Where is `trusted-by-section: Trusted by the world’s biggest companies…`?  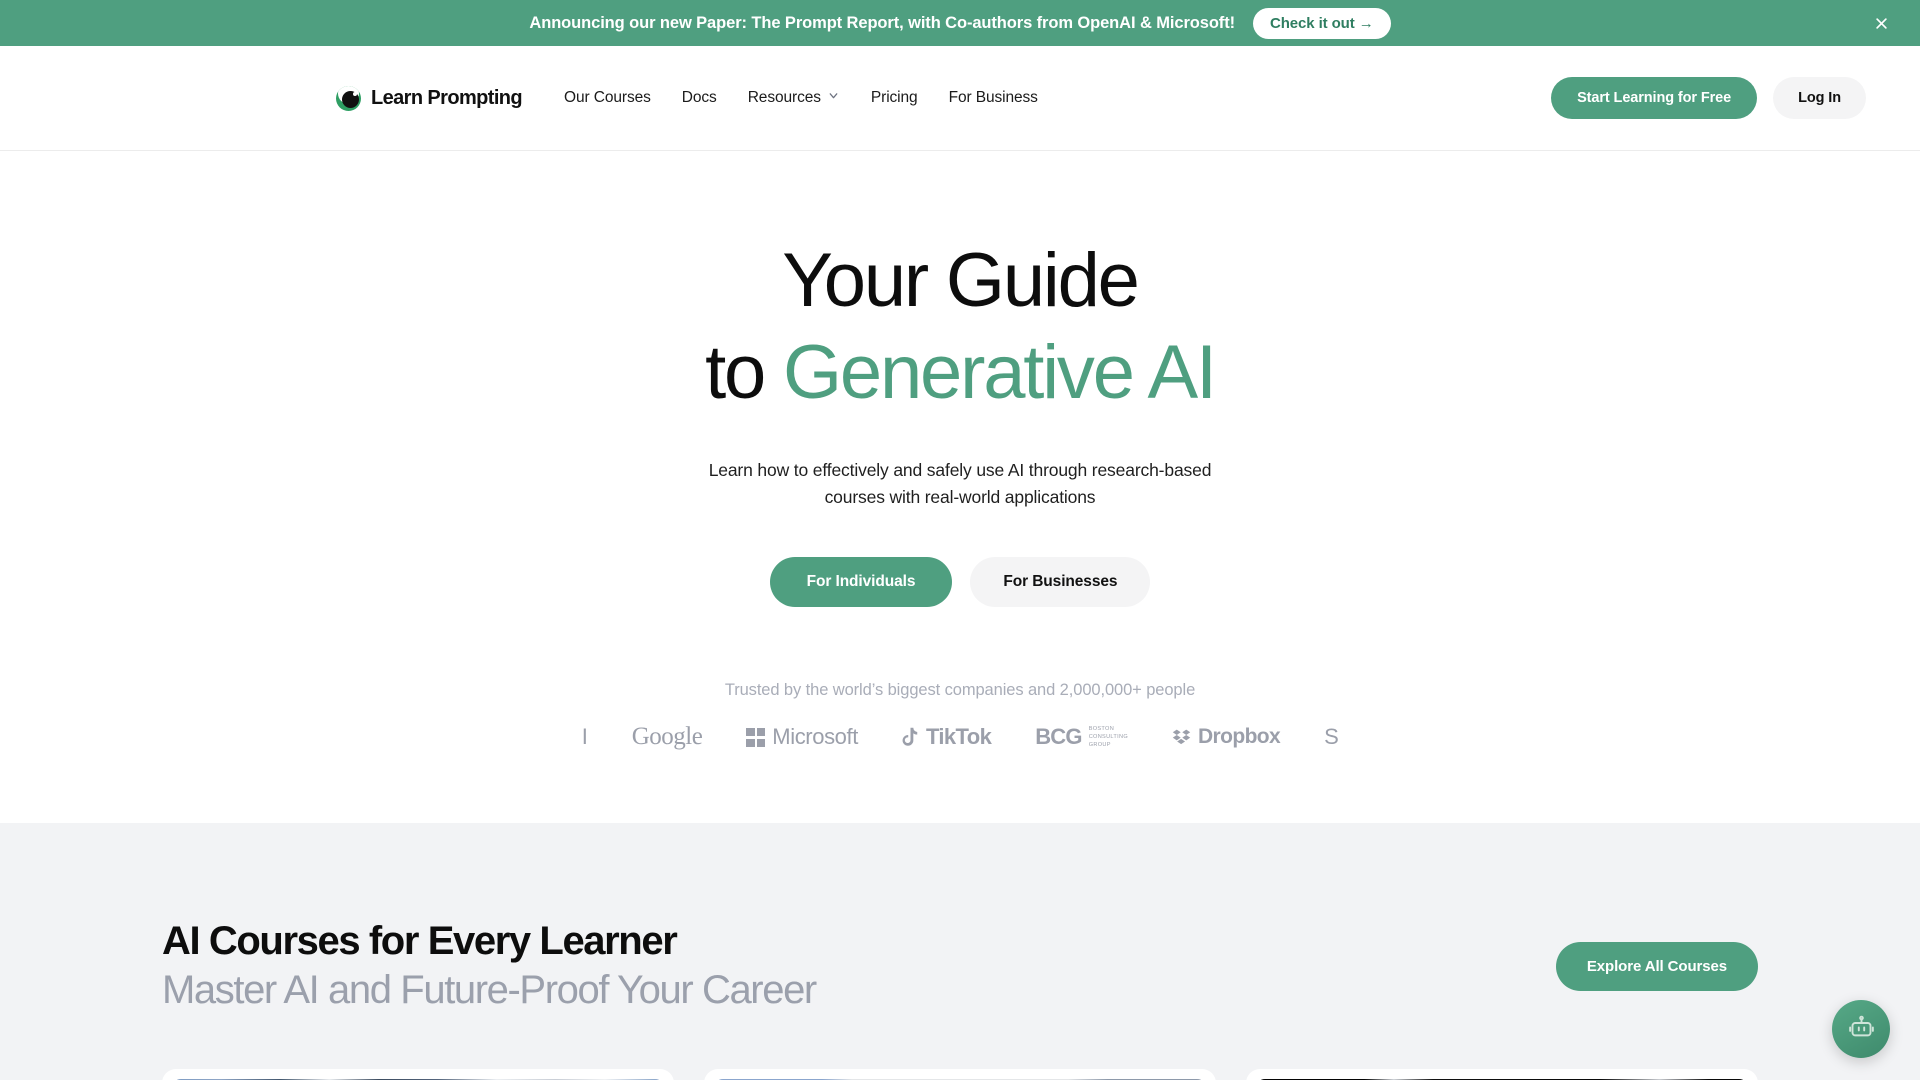
trusted-by-section: Trusted by the world’s biggest companies… is located at coordinates (960, 719).